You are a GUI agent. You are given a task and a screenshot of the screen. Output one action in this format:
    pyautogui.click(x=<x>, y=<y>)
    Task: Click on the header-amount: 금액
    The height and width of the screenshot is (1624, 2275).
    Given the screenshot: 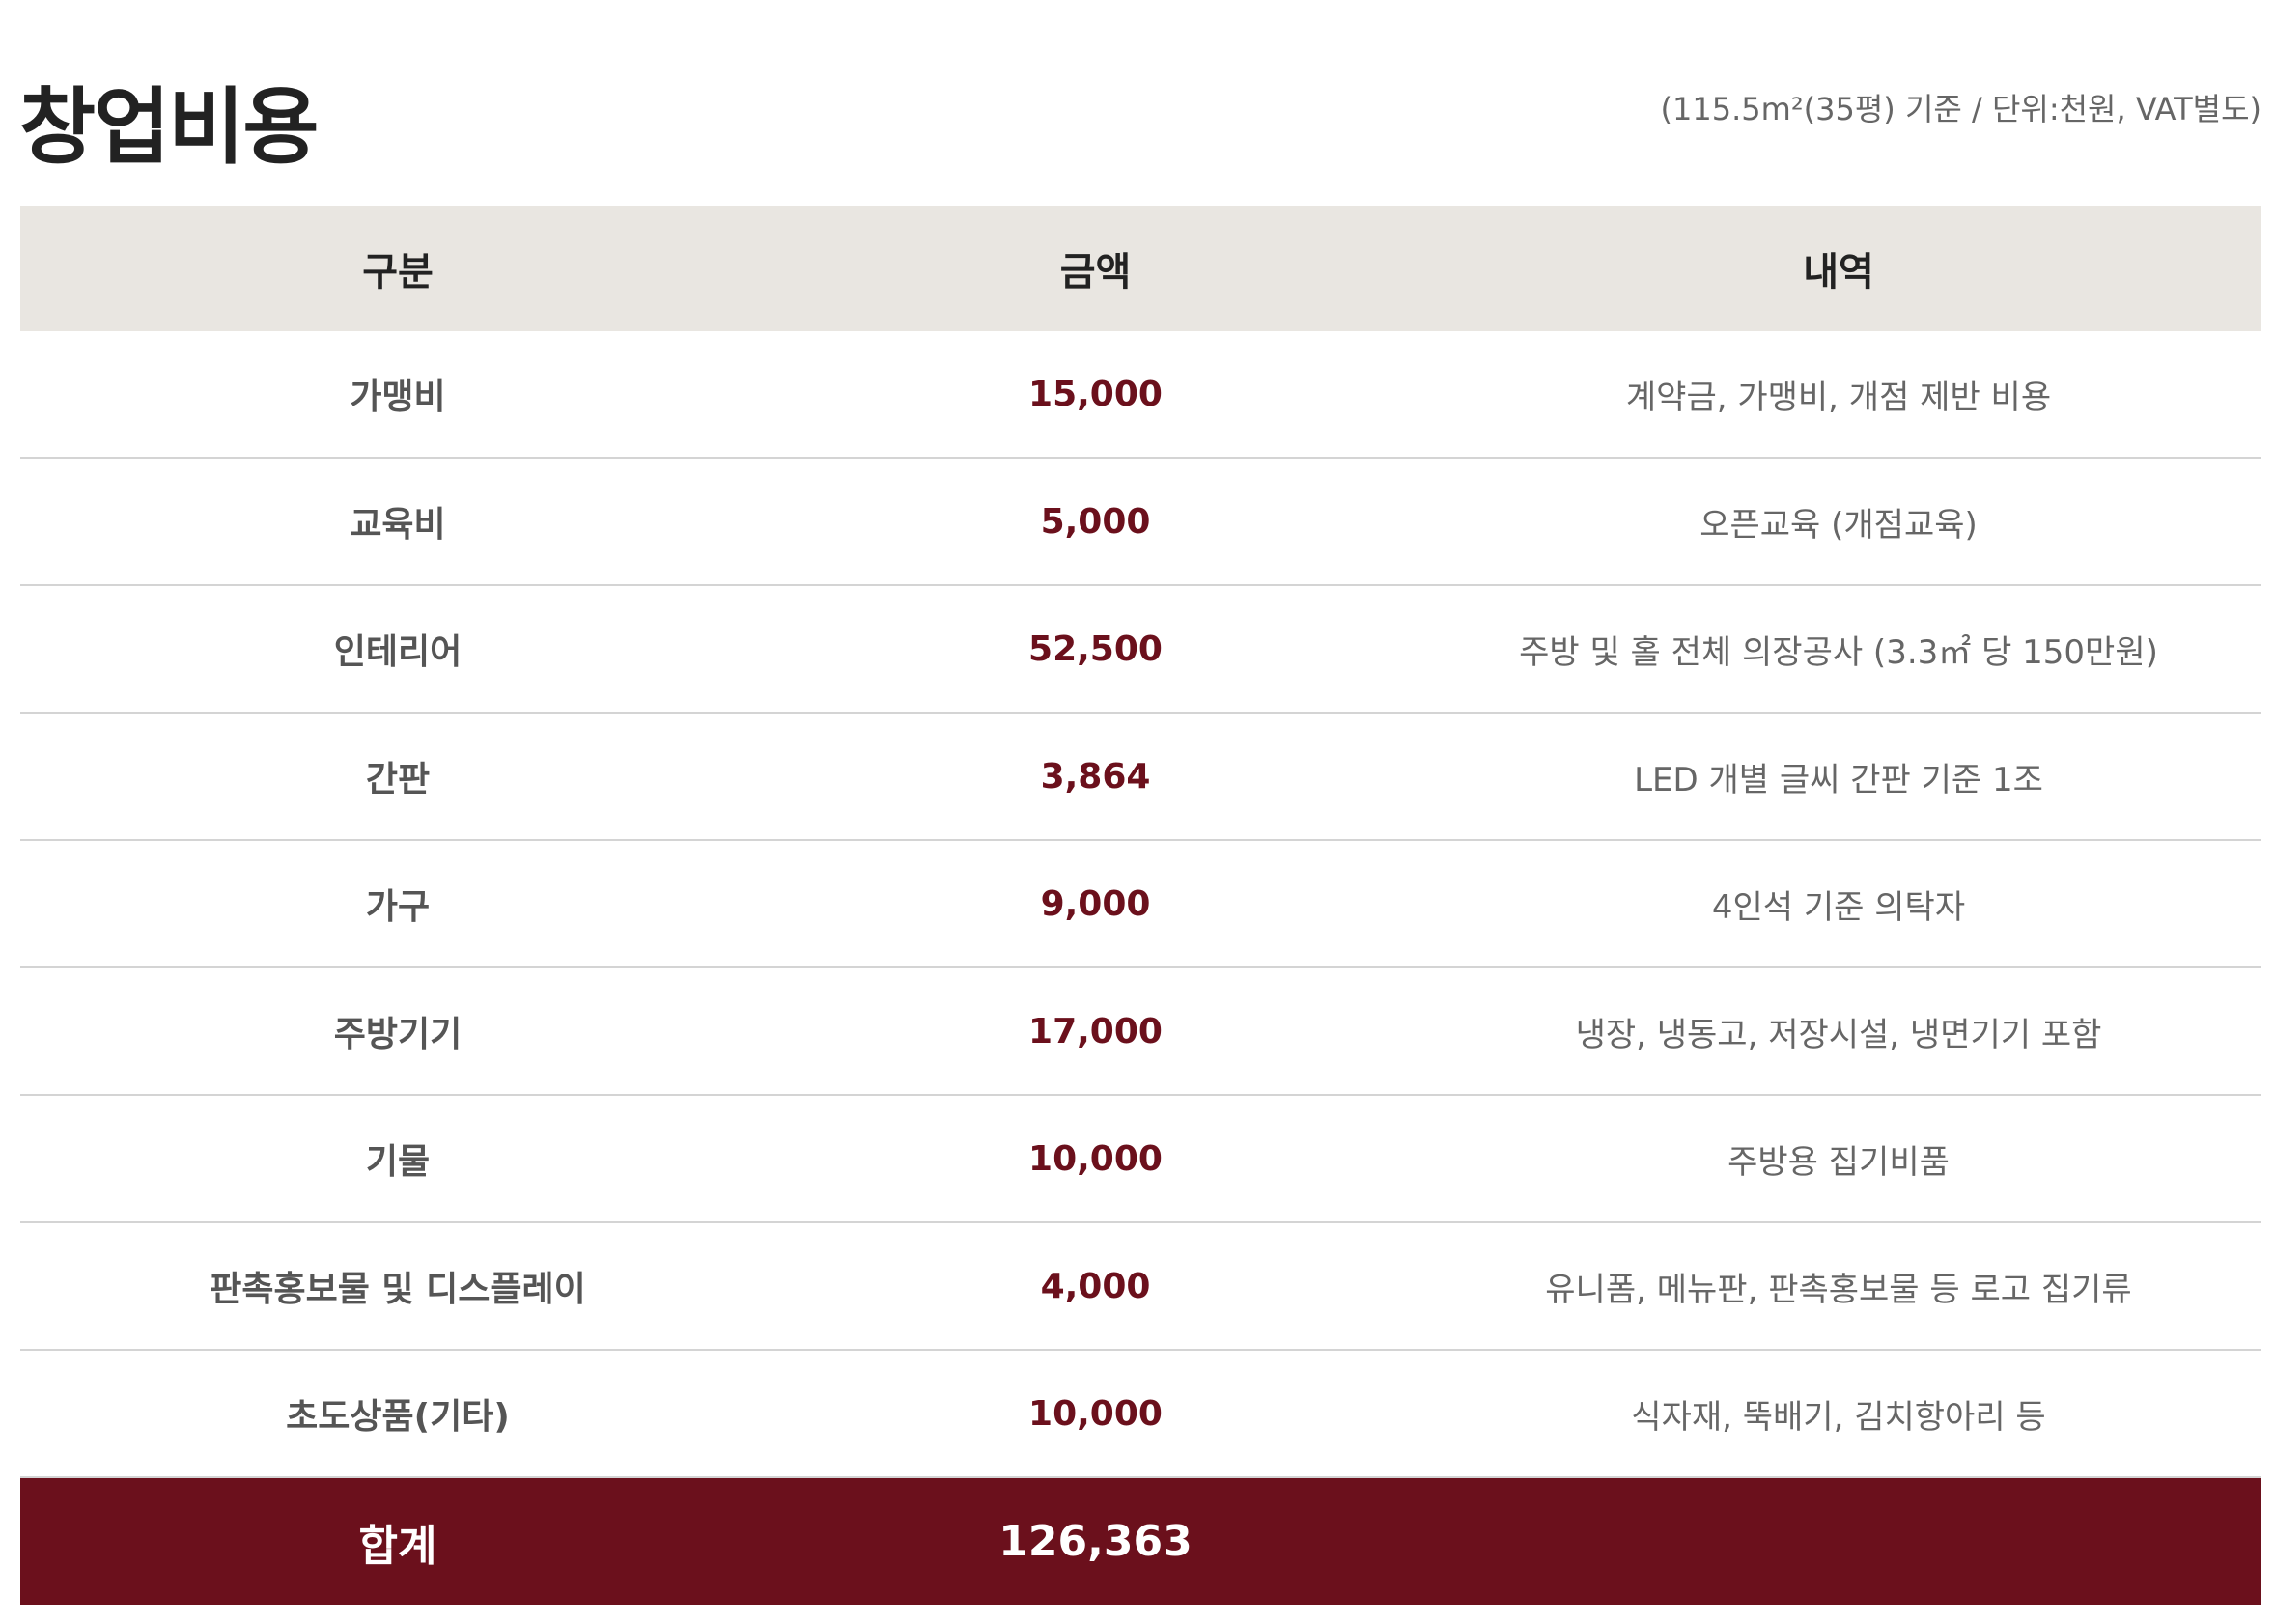 What is the action you would take?
    pyautogui.click(x=1095, y=268)
    